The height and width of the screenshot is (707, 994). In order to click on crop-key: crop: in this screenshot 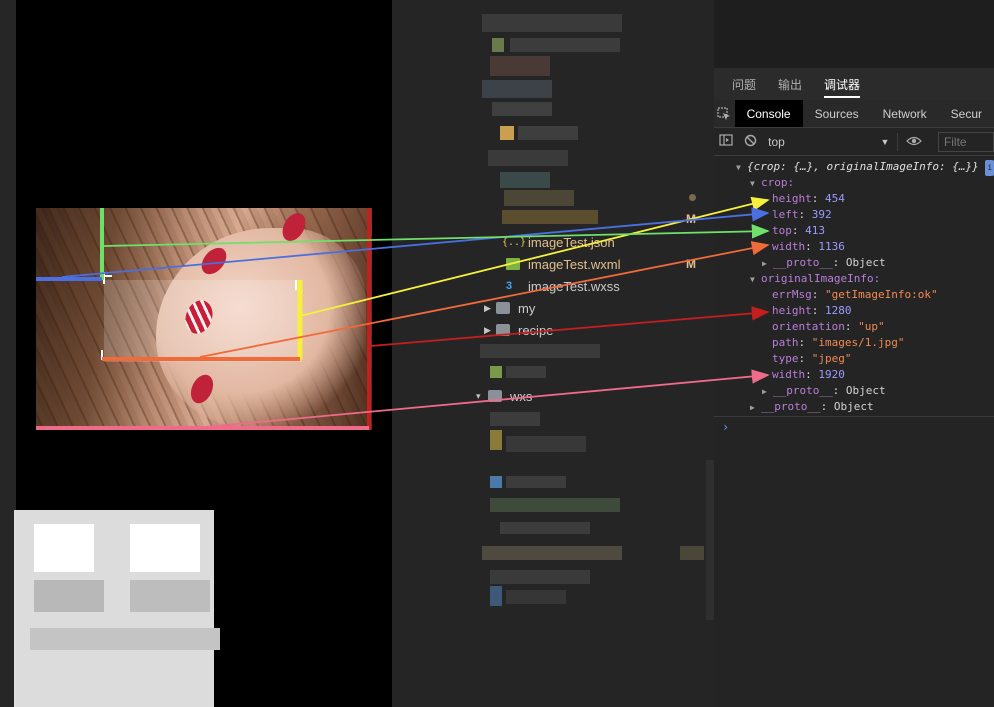, I will do `click(778, 182)`.